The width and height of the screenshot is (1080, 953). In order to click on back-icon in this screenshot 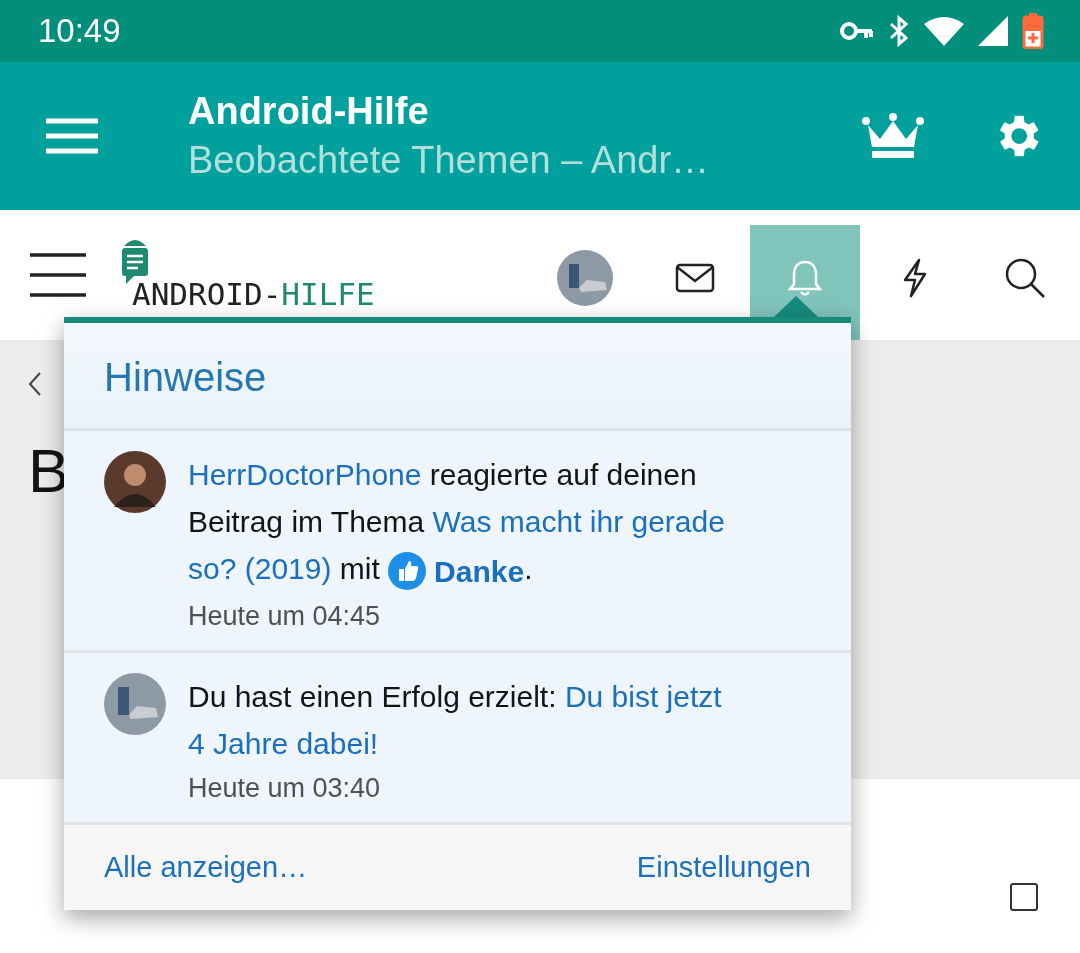, I will do `click(35, 384)`.